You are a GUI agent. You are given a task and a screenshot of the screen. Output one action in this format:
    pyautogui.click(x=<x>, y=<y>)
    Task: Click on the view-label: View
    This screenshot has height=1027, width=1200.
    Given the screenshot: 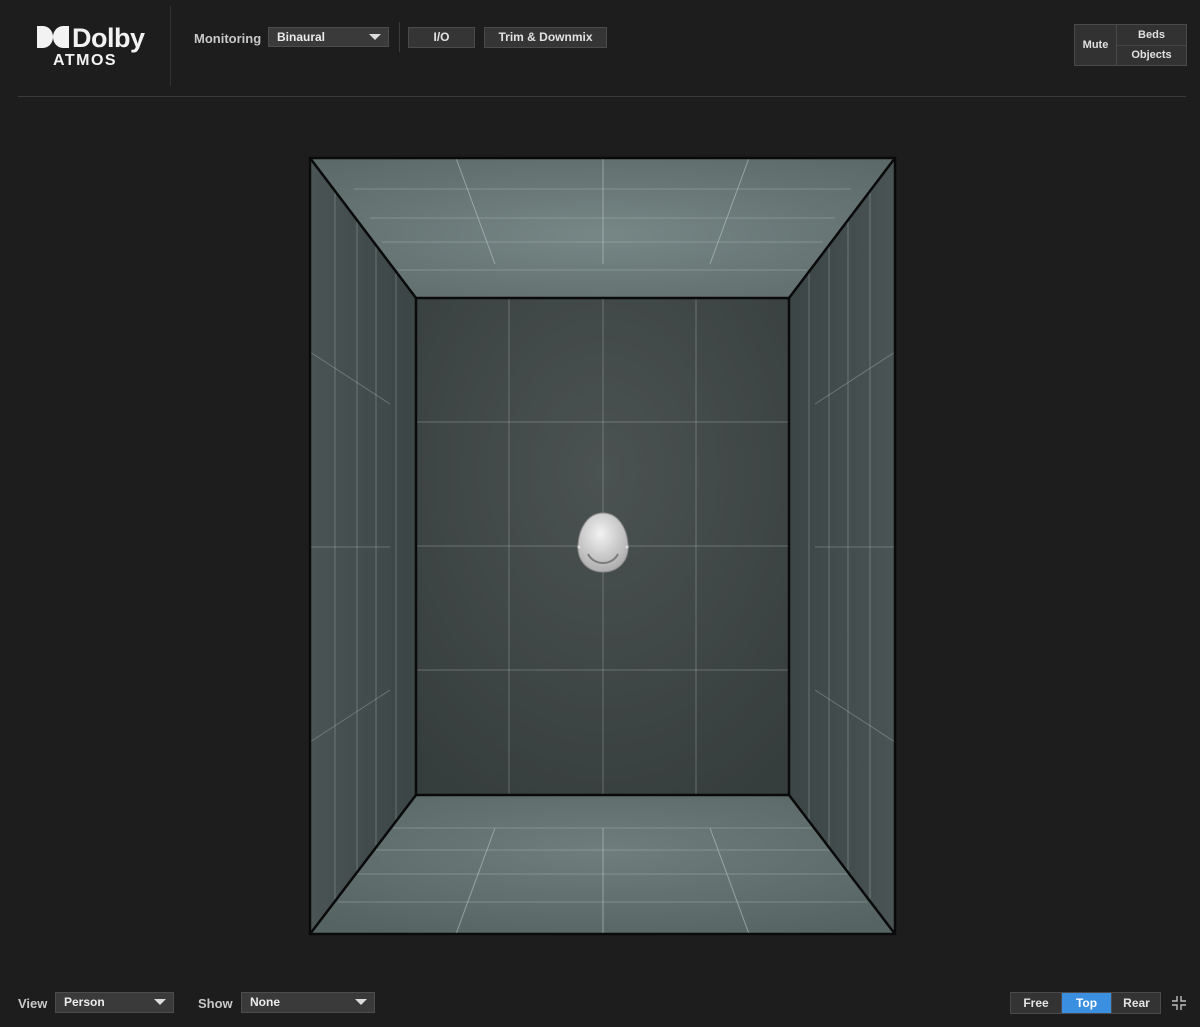 What is the action you would take?
    pyautogui.click(x=33, y=1003)
    